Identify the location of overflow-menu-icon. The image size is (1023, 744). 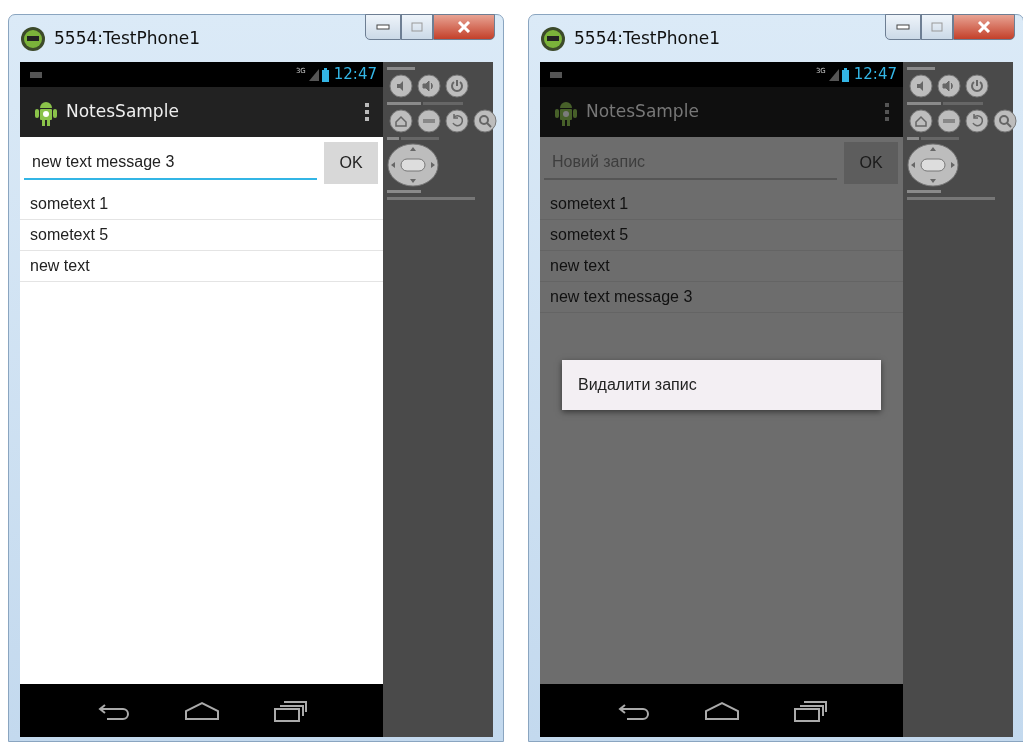
(367, 112).